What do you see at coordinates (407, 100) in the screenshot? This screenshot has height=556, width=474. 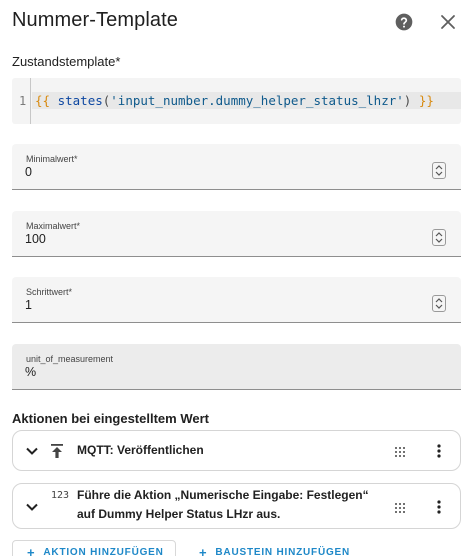 I see `token-paren-close: )` at bounding box center [407, 100].